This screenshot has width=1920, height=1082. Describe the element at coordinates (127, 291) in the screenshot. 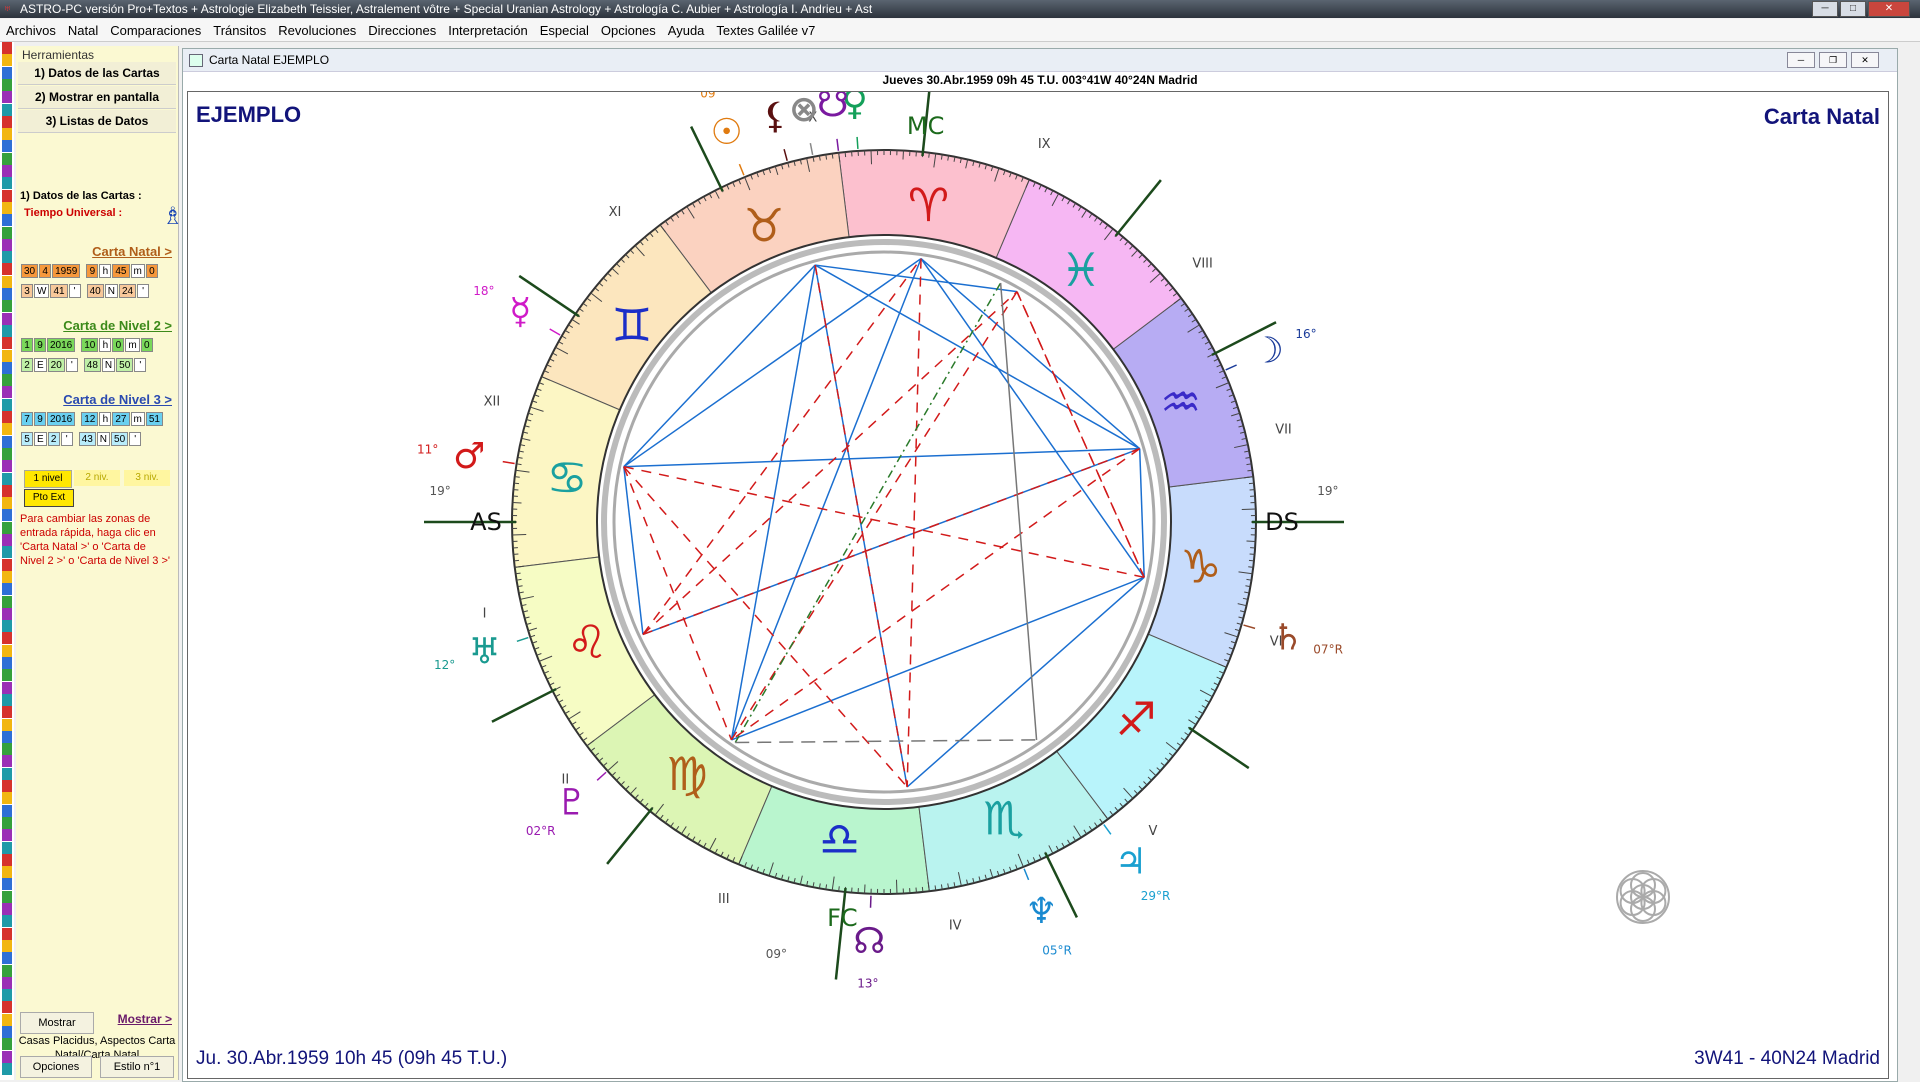

I see `natal-lat-min-field: 24` at that location.